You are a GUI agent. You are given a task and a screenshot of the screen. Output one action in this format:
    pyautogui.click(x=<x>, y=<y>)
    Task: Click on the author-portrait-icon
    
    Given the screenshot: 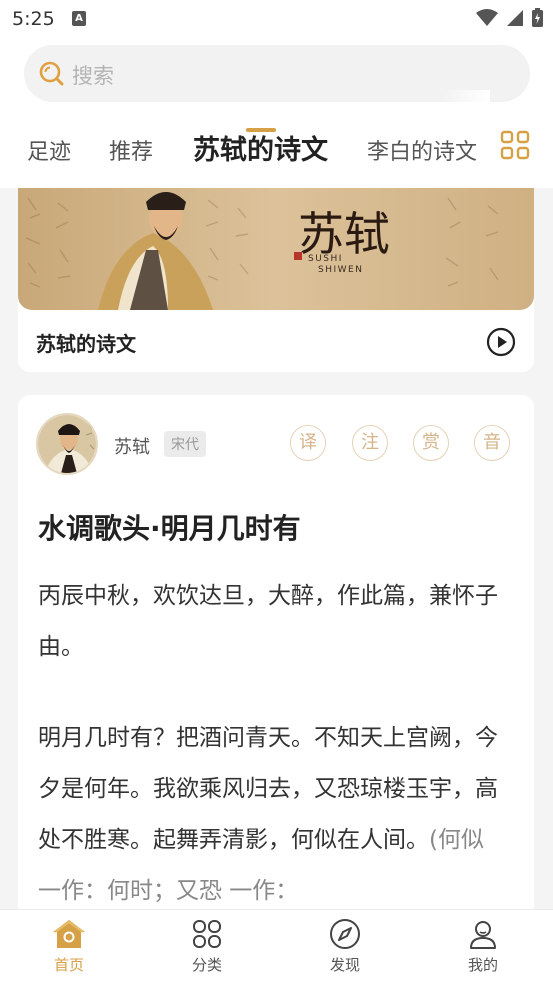 What is the action you would take?
    pyautogui.click(x=67, y=444)
    